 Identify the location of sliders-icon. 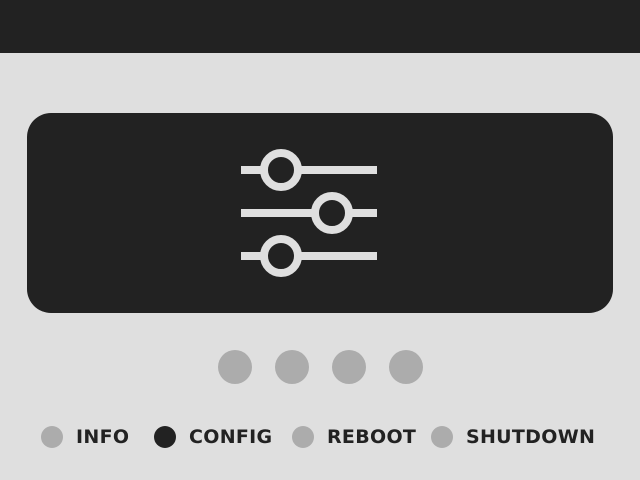
(309, 213).